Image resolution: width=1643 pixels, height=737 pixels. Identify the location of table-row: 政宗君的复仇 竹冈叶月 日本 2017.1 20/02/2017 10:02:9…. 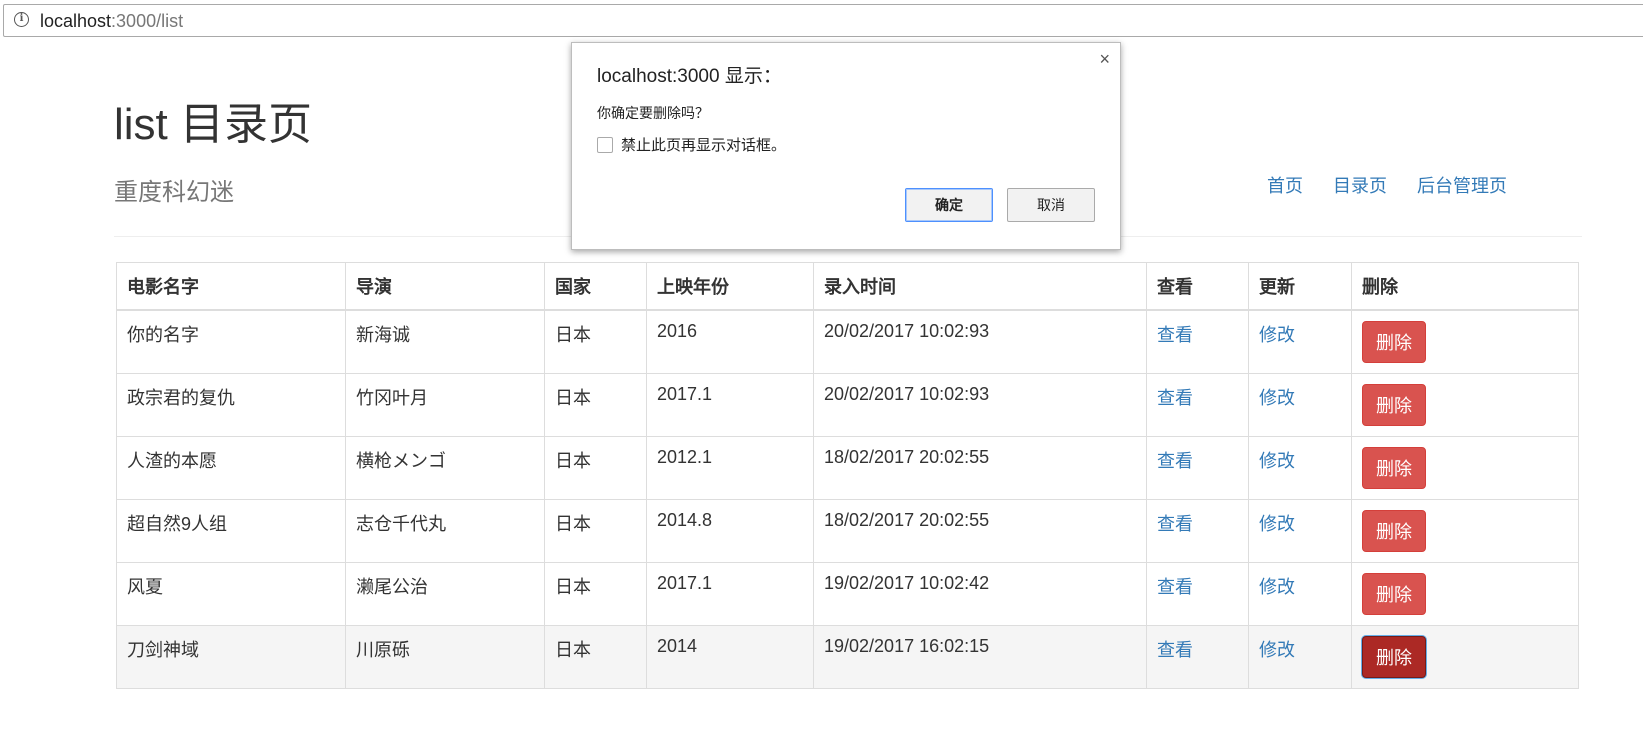
(847, 405).